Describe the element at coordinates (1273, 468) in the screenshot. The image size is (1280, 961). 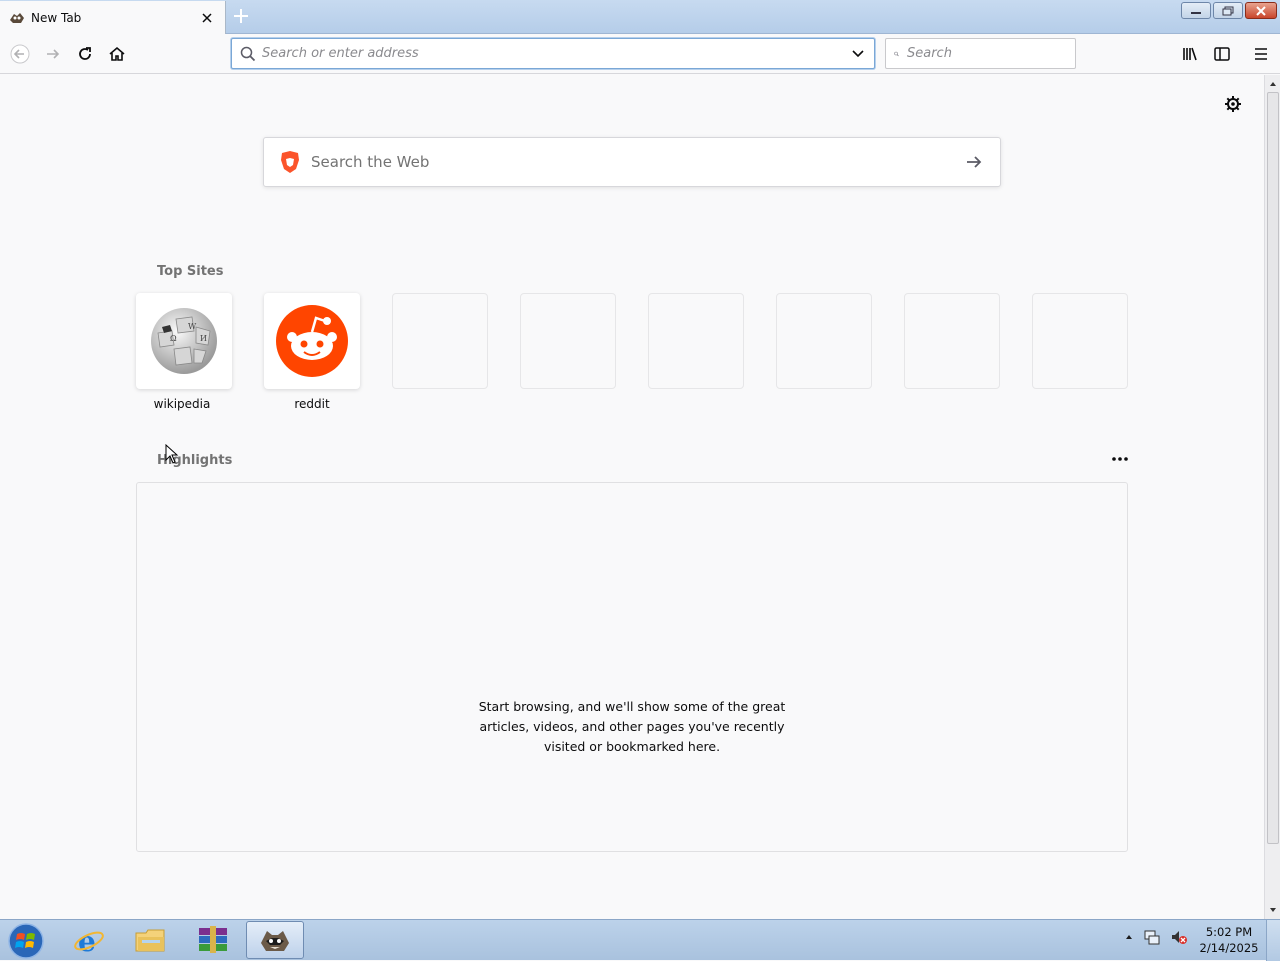
I see `scrollbar-thumb` at that location.